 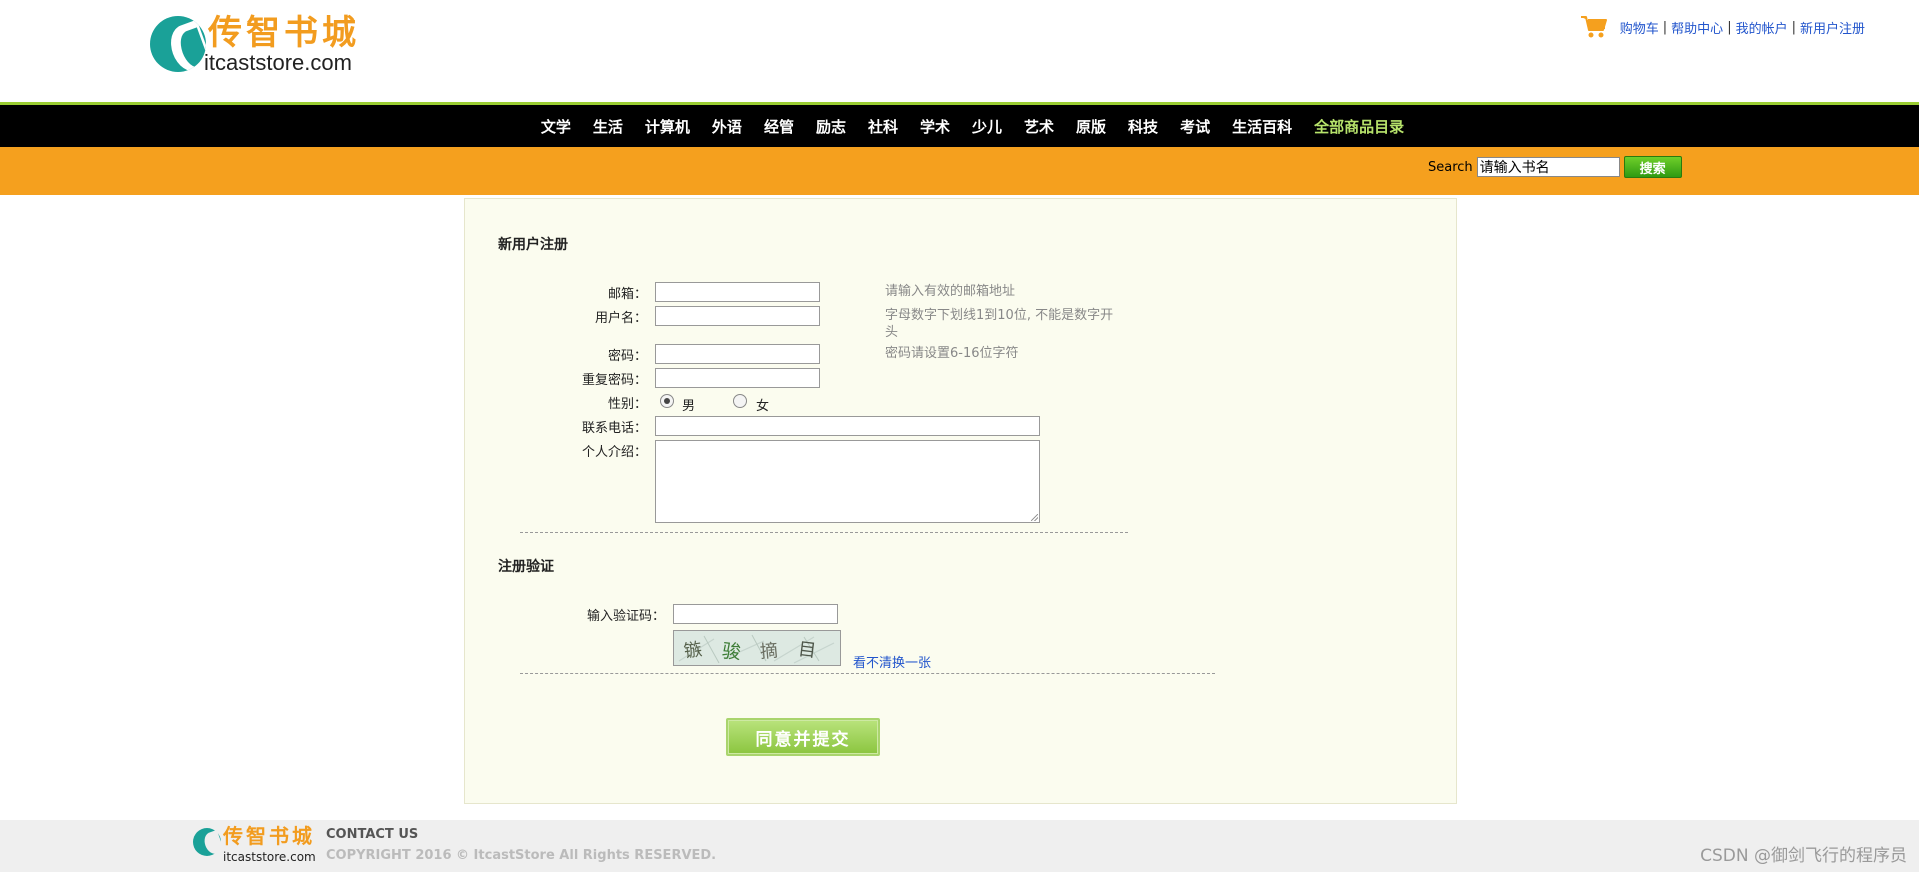 What do you see at coordinates (1697, 27) in the screenshot?
I see `link-help-center: 帮助中心` at bounding box center [1697, 27].